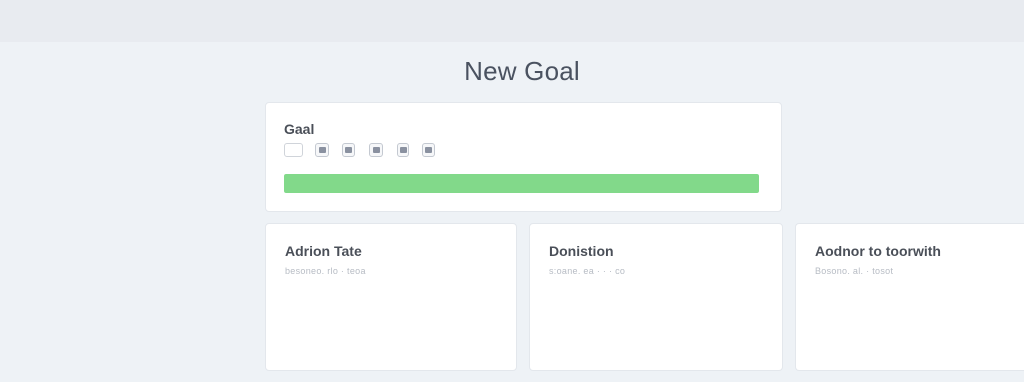  Describe the element at coordinates (581, 251) in the screenshot. I see `section-title: Donistion` at that location.